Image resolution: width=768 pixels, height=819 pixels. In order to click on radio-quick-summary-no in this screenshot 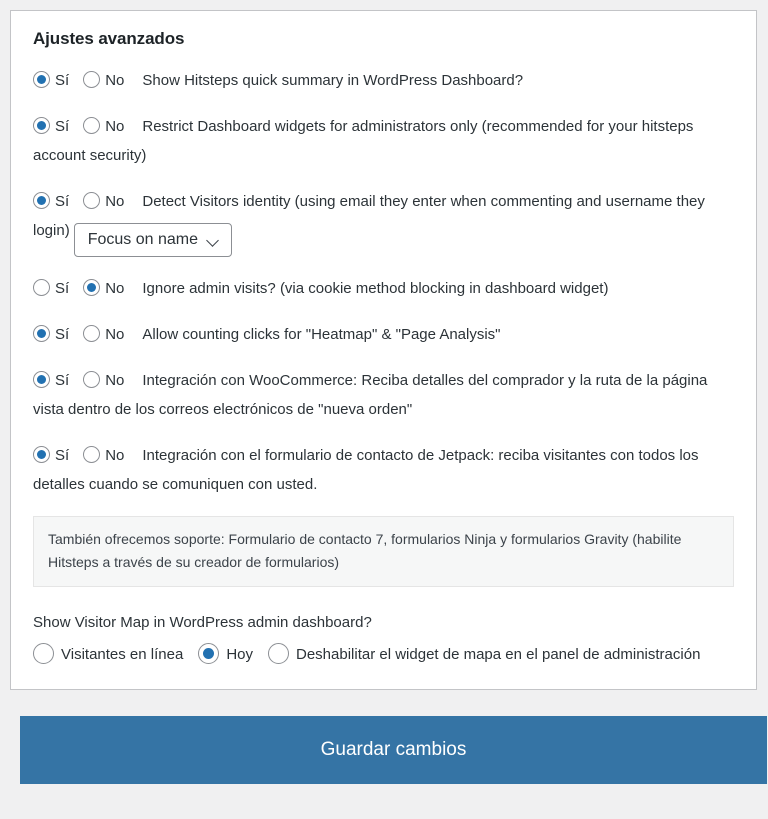, I will do `click(92, 79)`.